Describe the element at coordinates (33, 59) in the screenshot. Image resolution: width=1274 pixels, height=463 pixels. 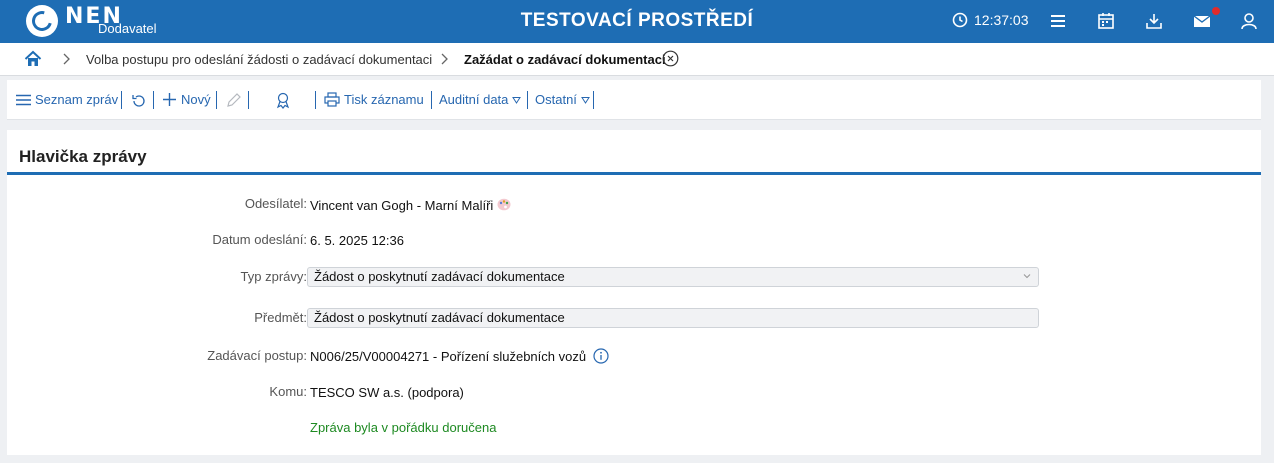
I see `home-icon` at that location.